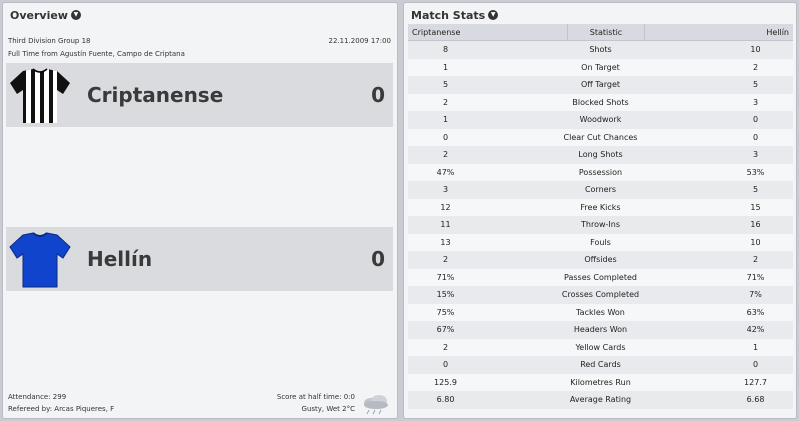  I want to click on table-row: 8 Shots 10, so click(600, 50).